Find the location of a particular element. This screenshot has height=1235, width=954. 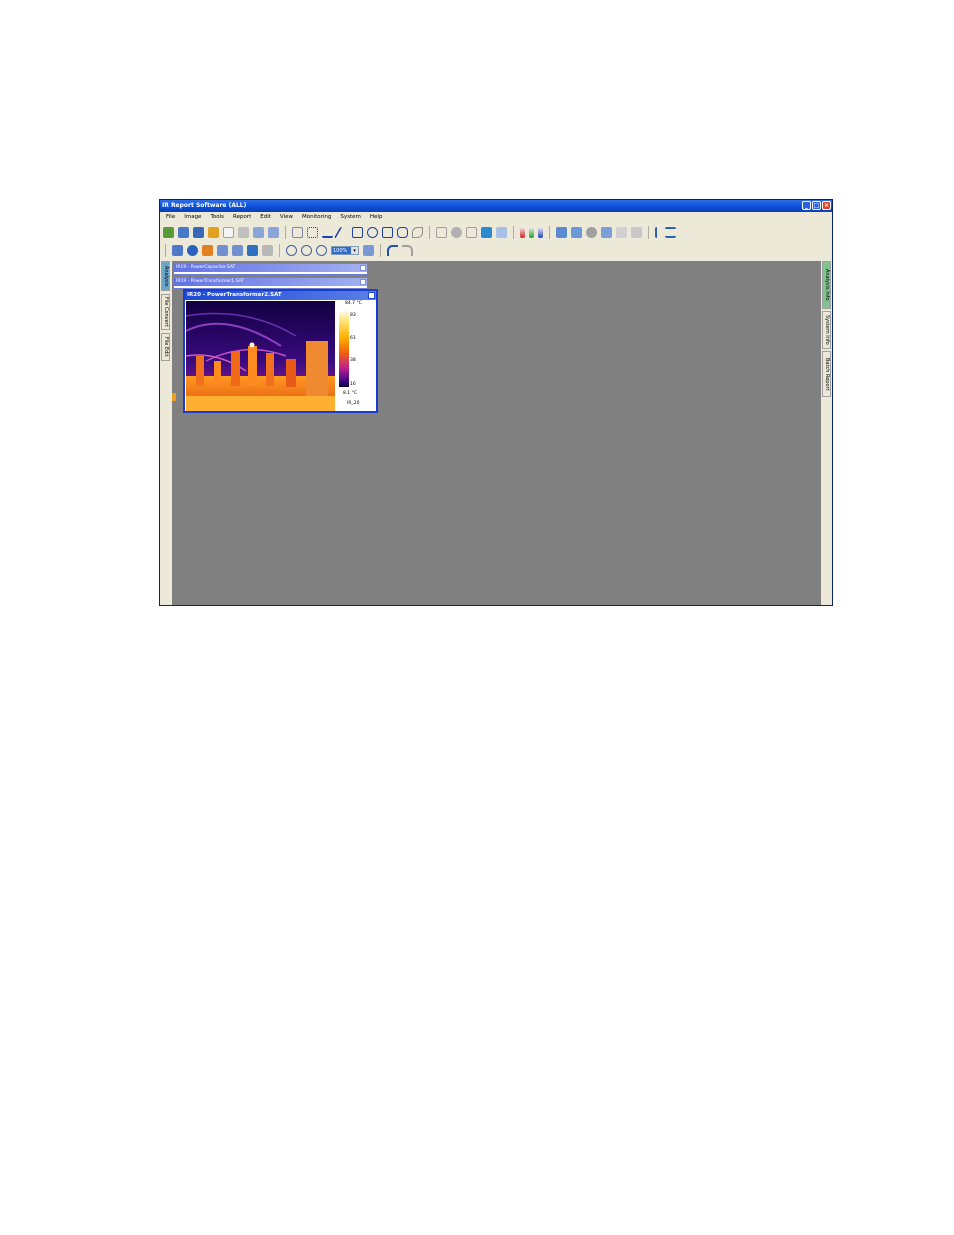

circle-icon is located at coordinates (372, 232).